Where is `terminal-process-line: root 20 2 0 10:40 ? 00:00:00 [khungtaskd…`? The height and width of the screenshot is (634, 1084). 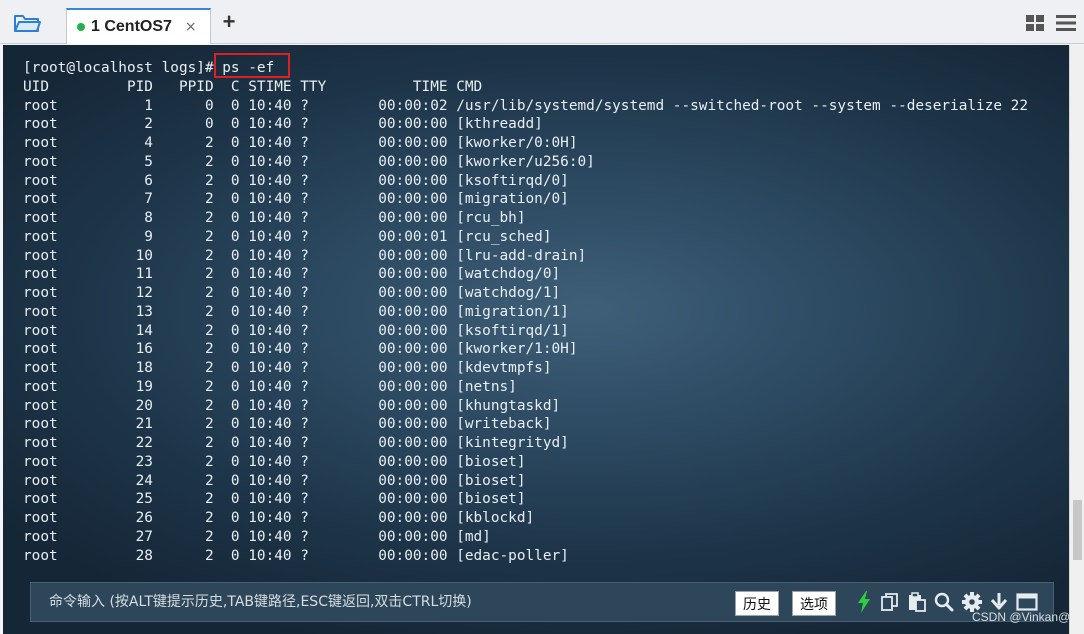
terminal-process-line: root 20 2 0 10:40 ? 00:00:00 [khungtaskd… is located at coordinates (292, 405).